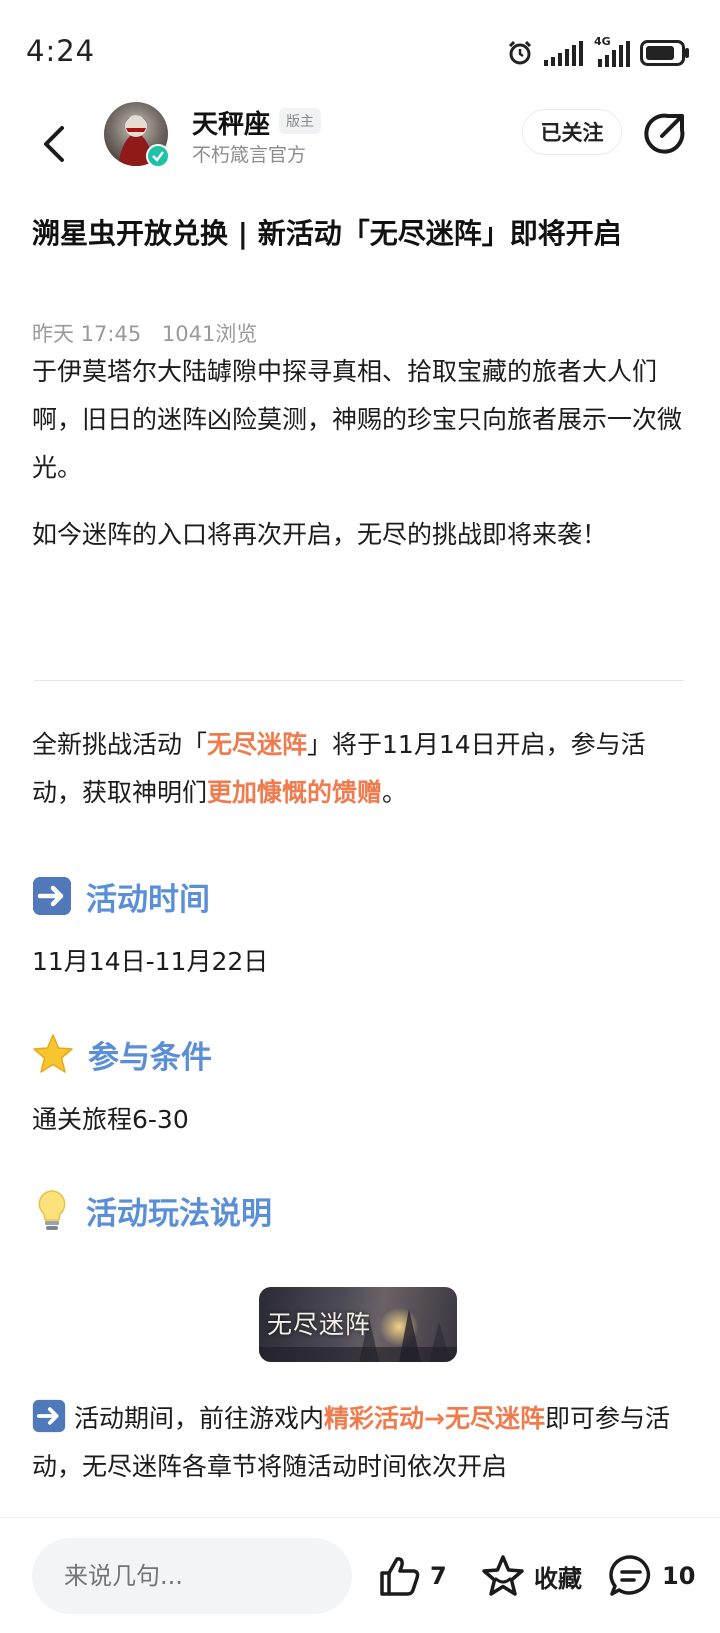  Describe the element at coordinates (319, 1324) in the screenshot. I see `banner-title: 无尽迷阵` at that location.